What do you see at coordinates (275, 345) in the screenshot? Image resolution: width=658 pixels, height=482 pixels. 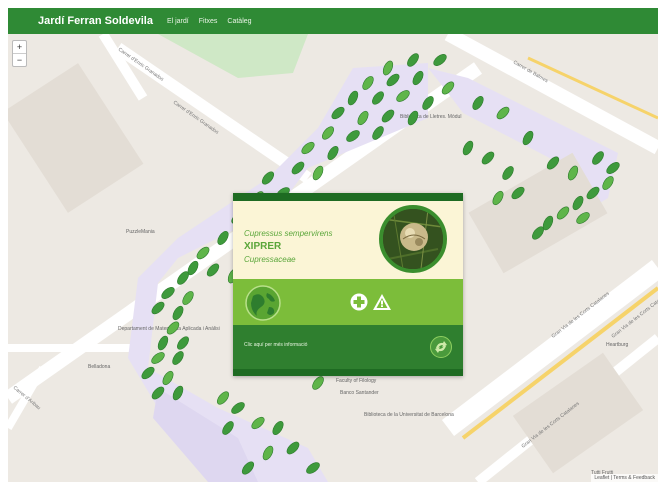 I see `more-info-link: Clic aquí per més informació` at bounding box center [275, 345].